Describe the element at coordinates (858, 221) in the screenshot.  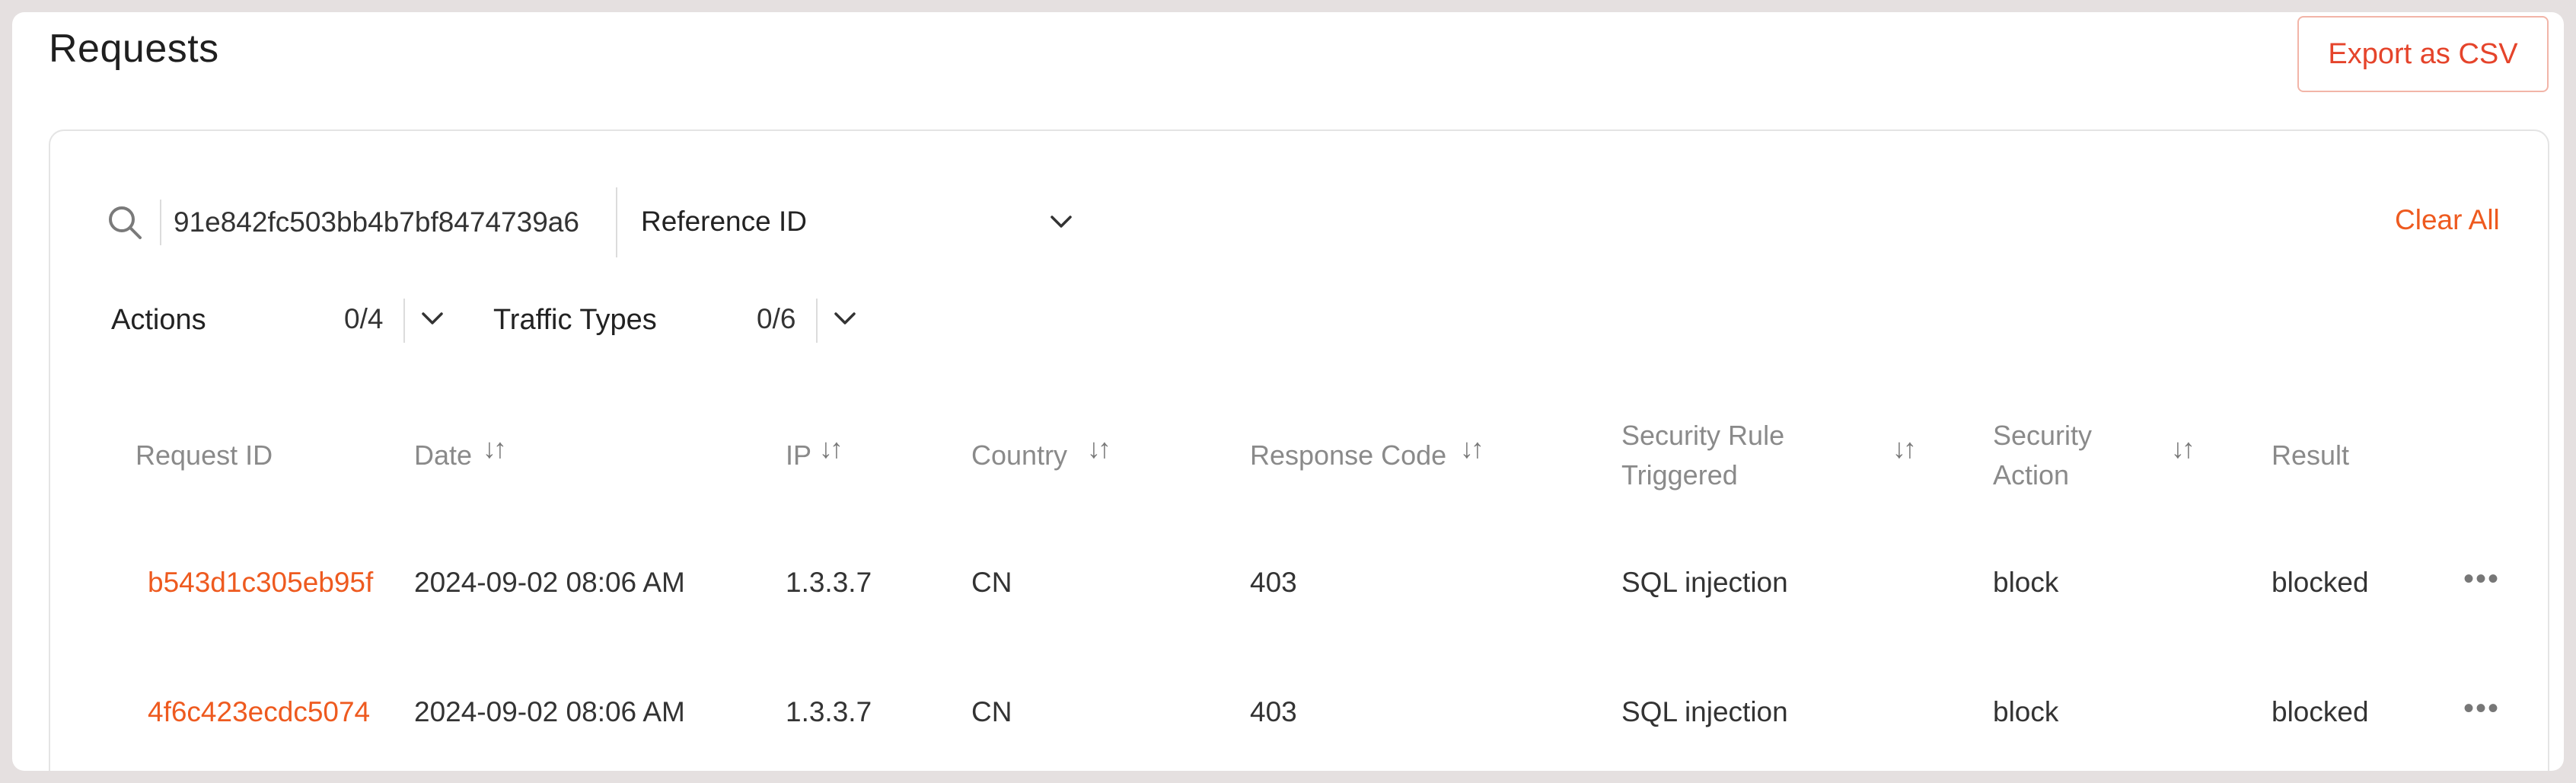
I see `search-field-dropdown: Reference ID` at that location.